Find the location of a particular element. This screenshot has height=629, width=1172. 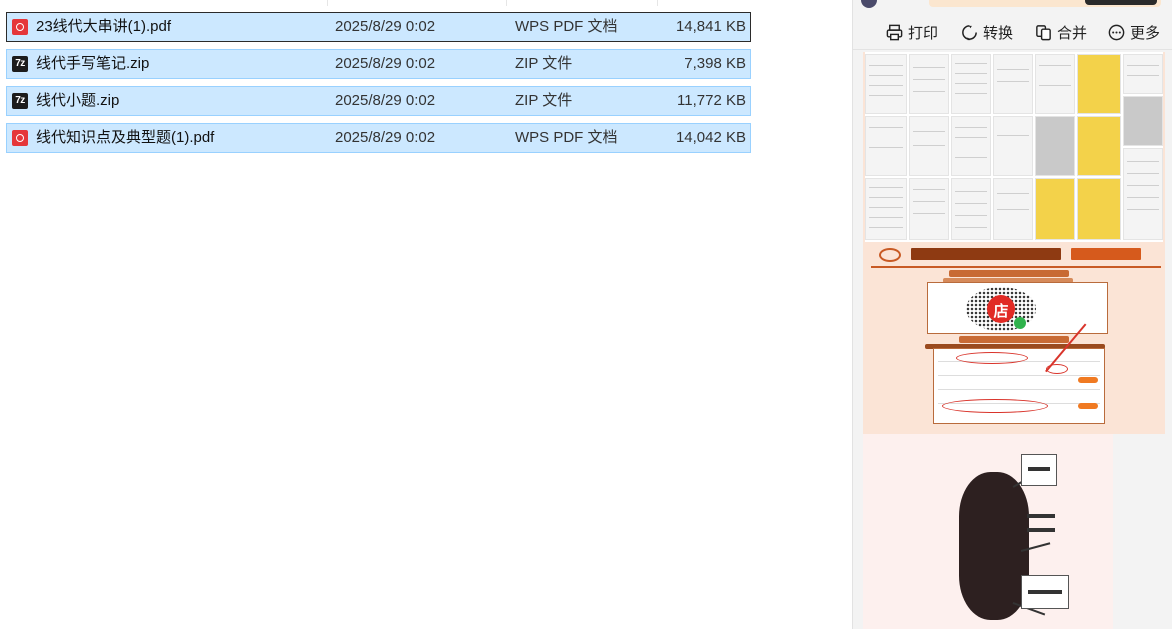

file-size: 14,042 KB is located at coordinates (710, 137).